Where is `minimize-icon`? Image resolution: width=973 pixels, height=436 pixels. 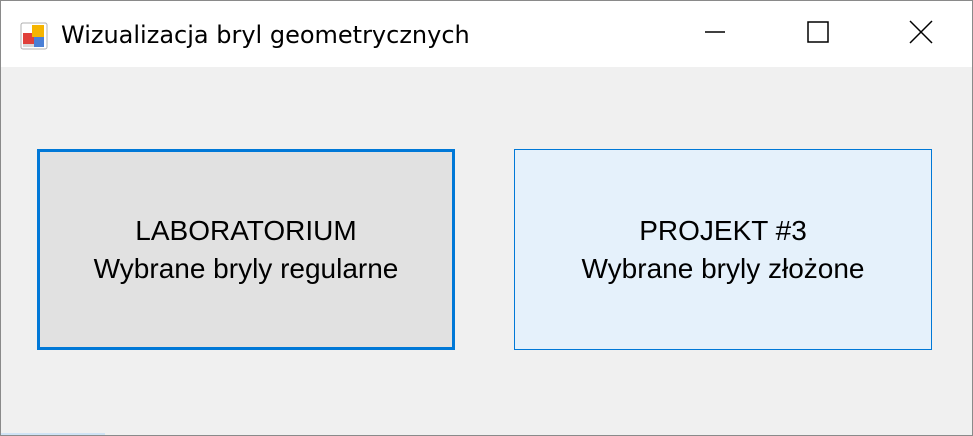 minimize-icon is located at coordinates (715, 34).